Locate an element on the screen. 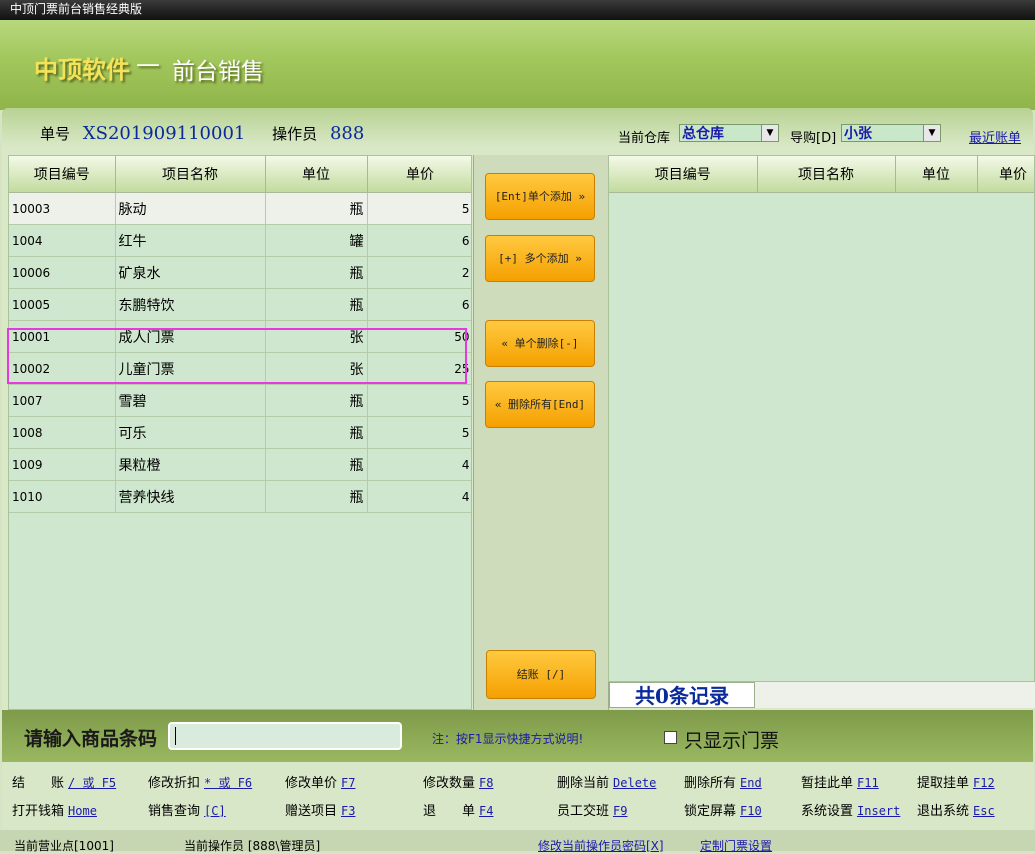  recent-bills-link: 最近账单 is located at coordinates (995, 136).